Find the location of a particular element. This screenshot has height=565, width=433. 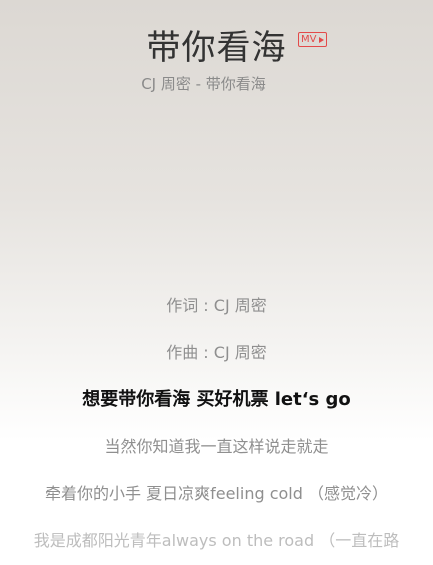

title-row: 带你看海 MV is located at coordinates (236, 48).